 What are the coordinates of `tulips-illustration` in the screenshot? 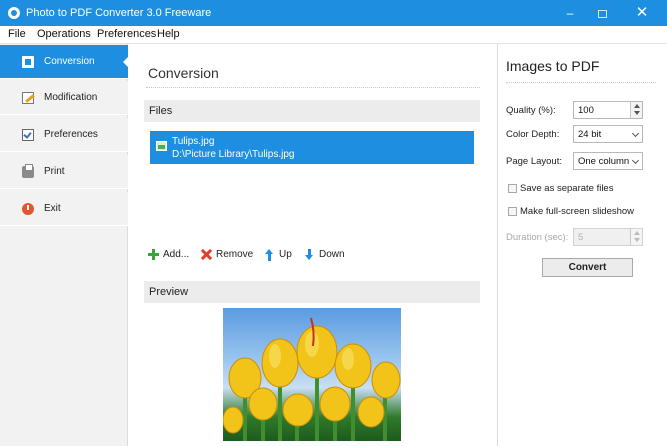 It's located at (312, 379).